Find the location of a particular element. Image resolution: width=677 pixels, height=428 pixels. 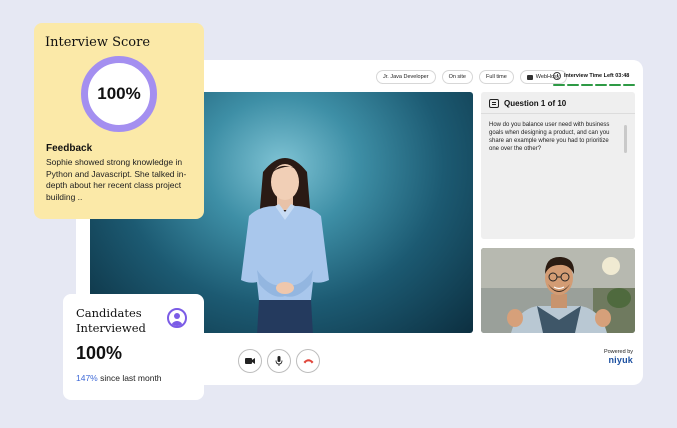

candidate-avatar is located at coordinates (558, 290).